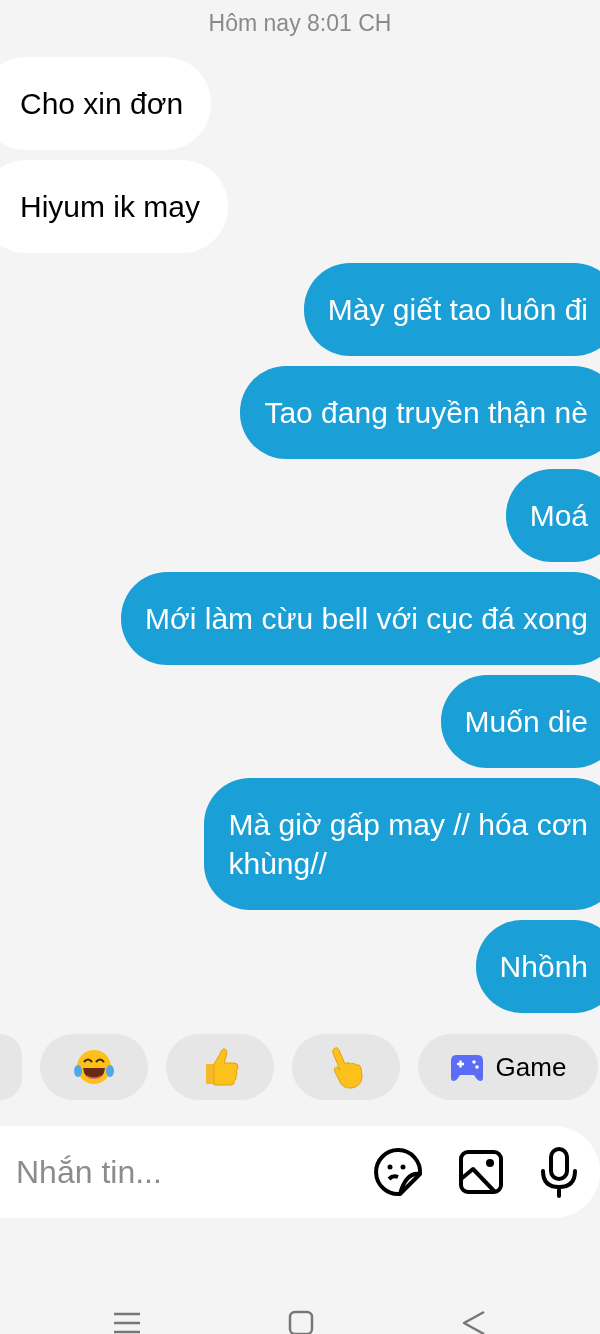 The height and width of the screenshot is (1334, 600). What do you see at coordinates (552, 515) in the screenshot?
I see `outgoing-message: Moá` at bounding box center [552, 515].